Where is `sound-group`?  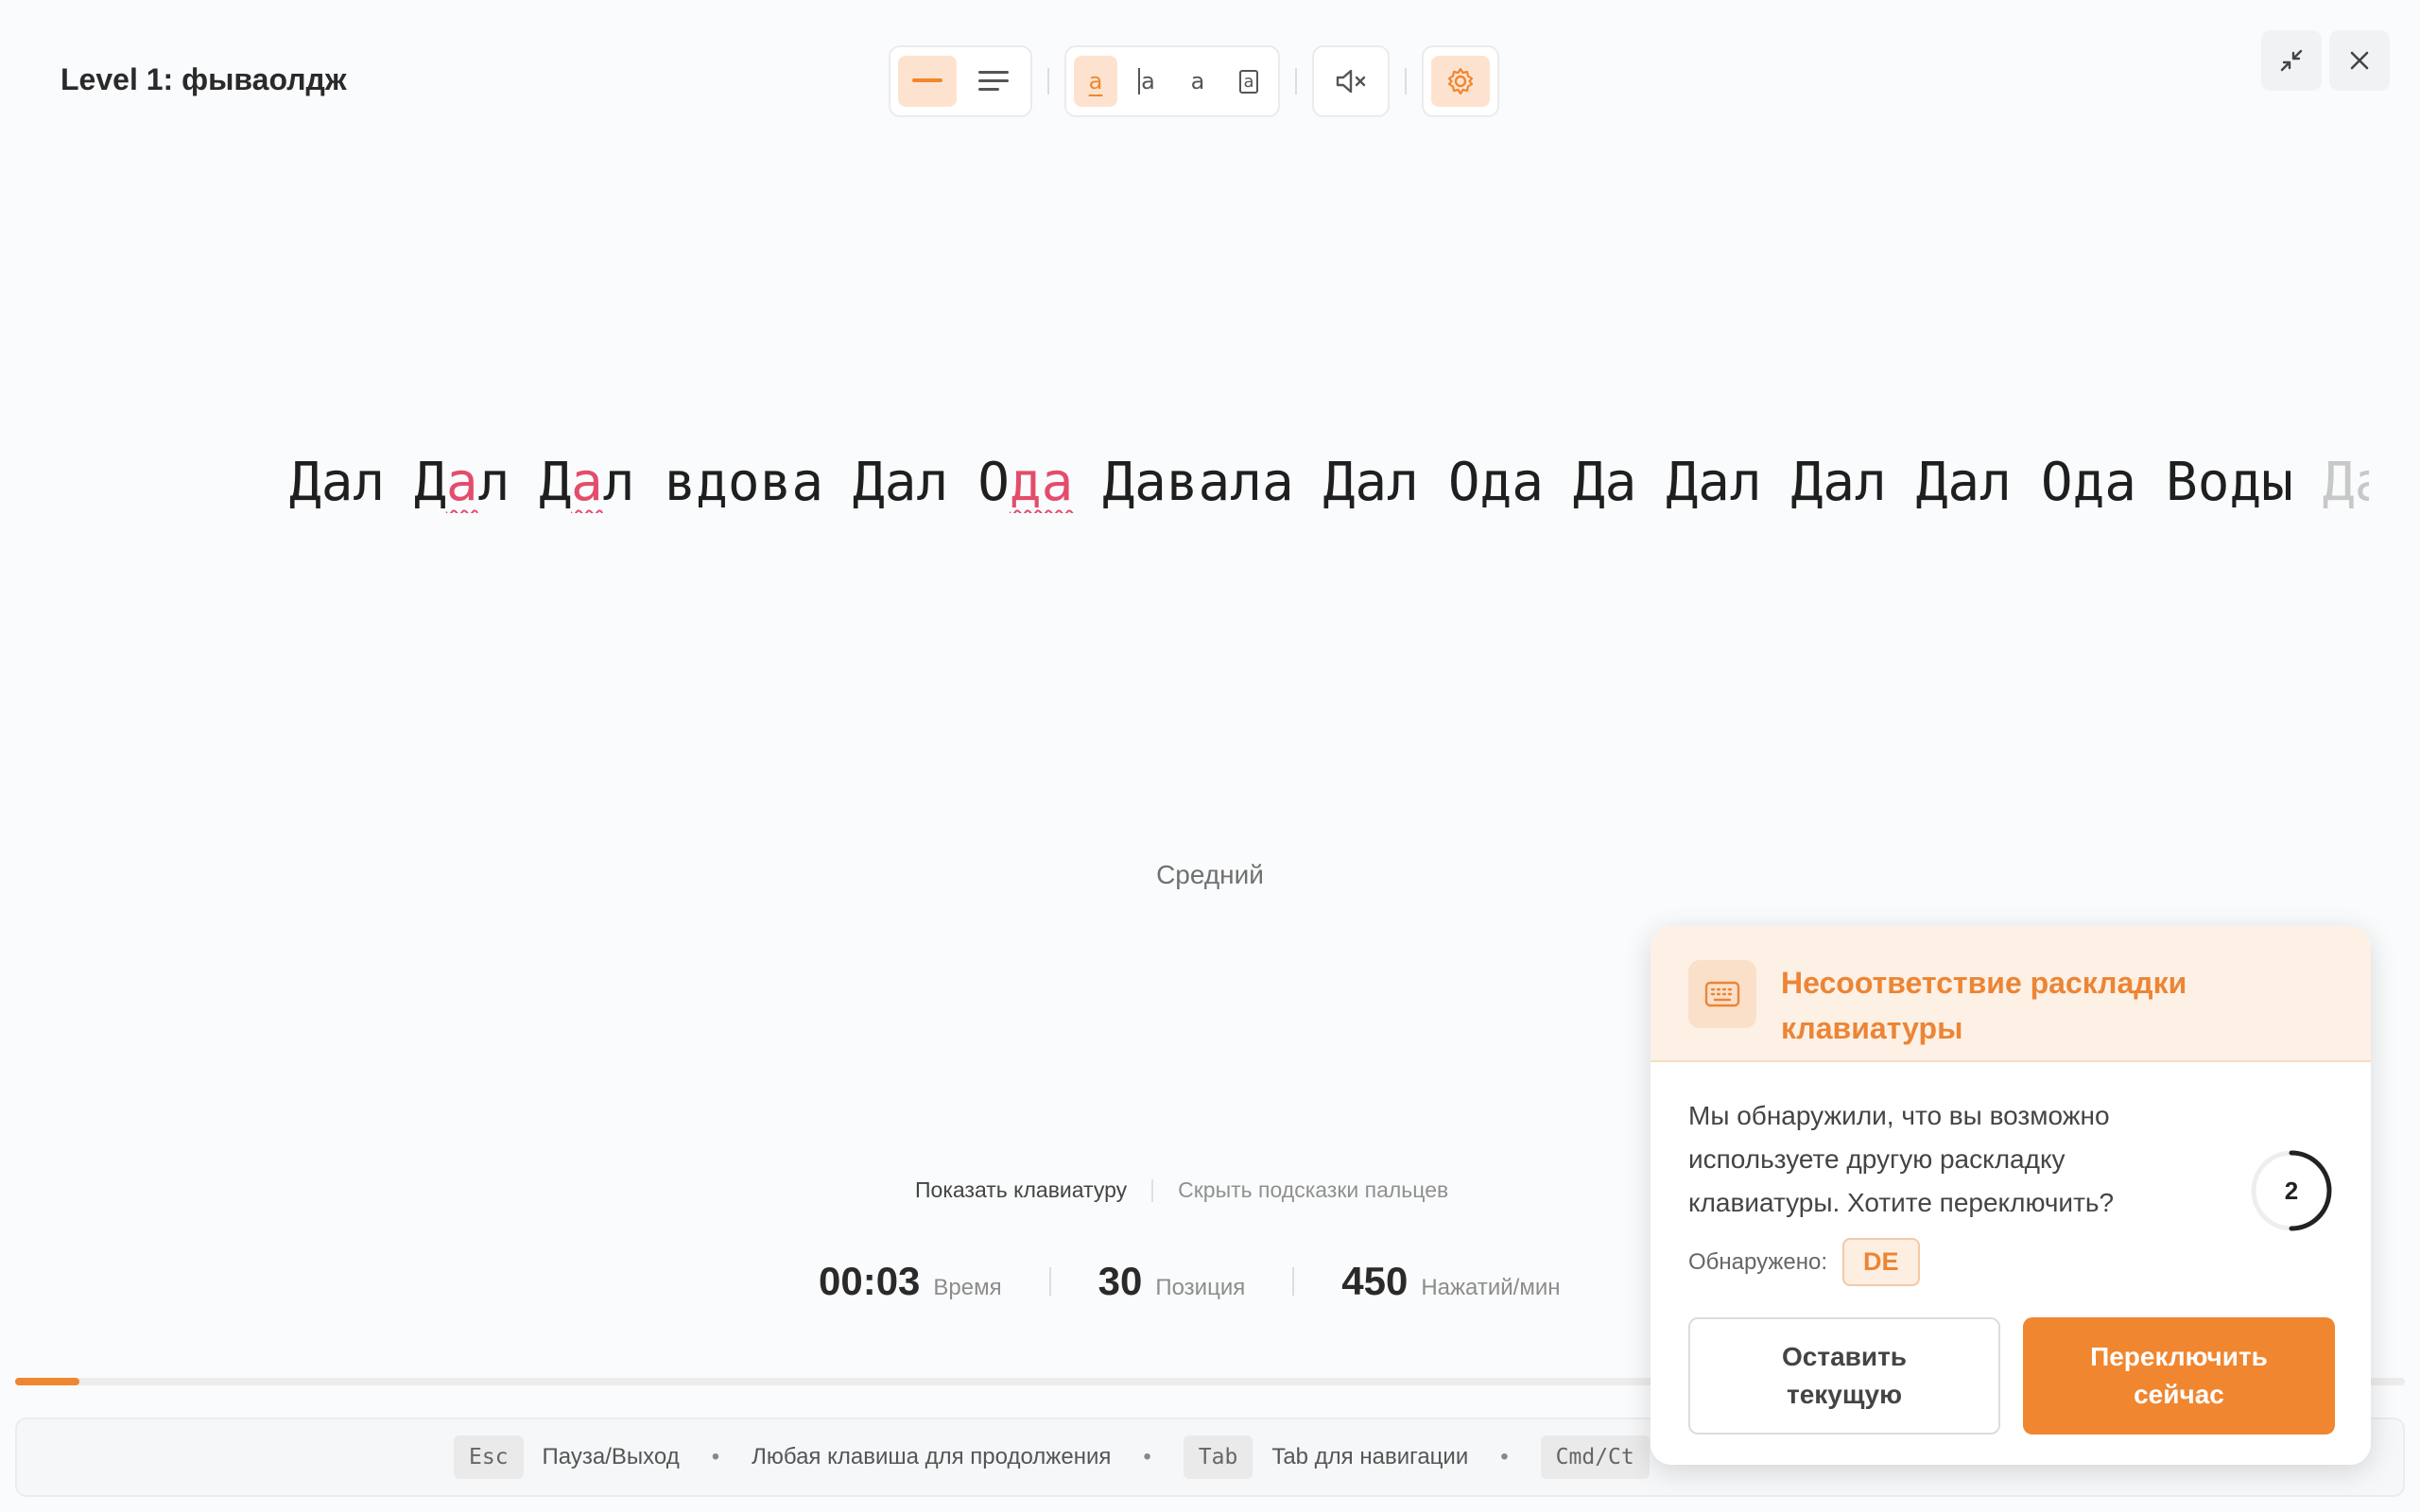 sound-group is located at coordinates (1351, 81).